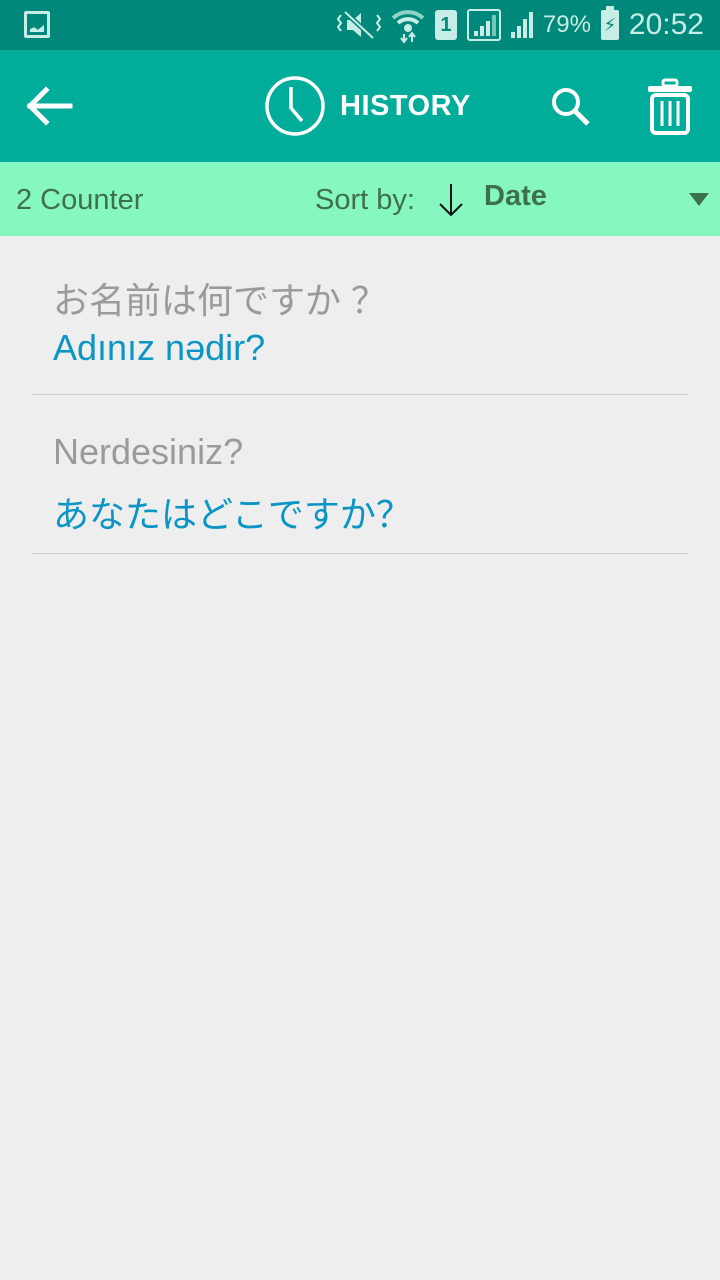 This screenshot has width=720, height=1280. I want to click on translation-text: あなたはどこですか？, so click(232, 514).